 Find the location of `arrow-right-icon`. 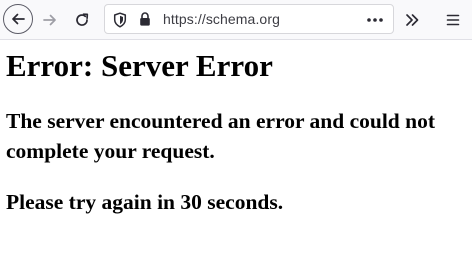

arrow-right-icon is located at coordinates (49, 20).